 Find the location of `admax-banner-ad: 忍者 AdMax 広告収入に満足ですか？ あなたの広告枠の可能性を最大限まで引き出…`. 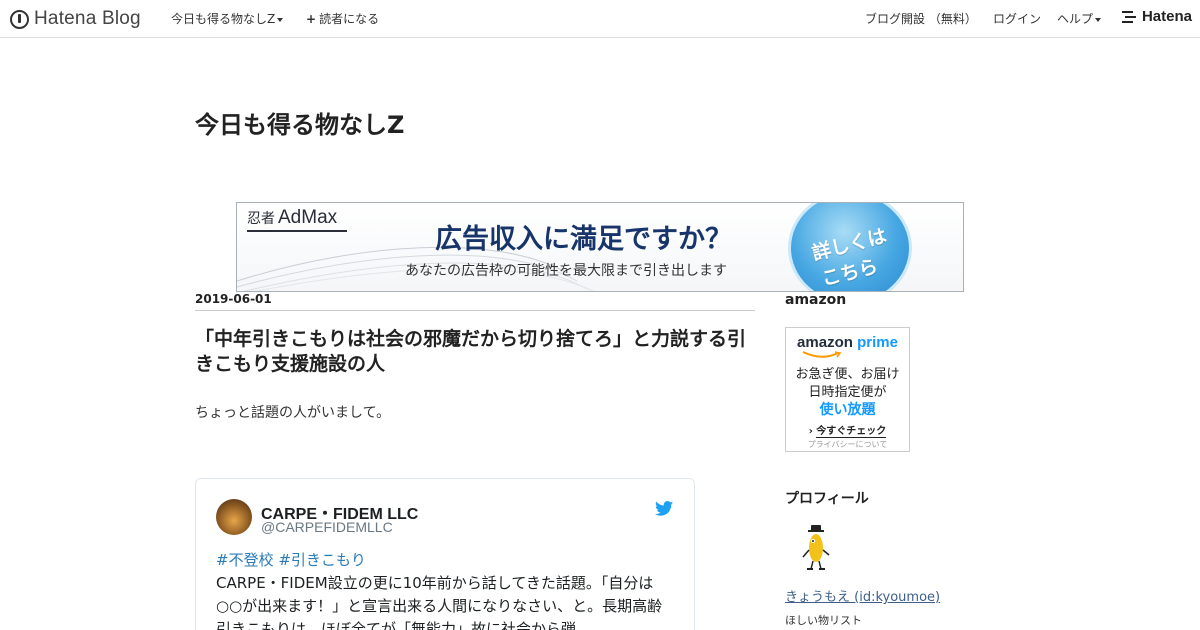

admax-banner-ad: 忍者 AdMax 広告収入に満足ですか？ あなたの広告枠の可能性を最大限まで引き出… is located at coordinates (600, 247).